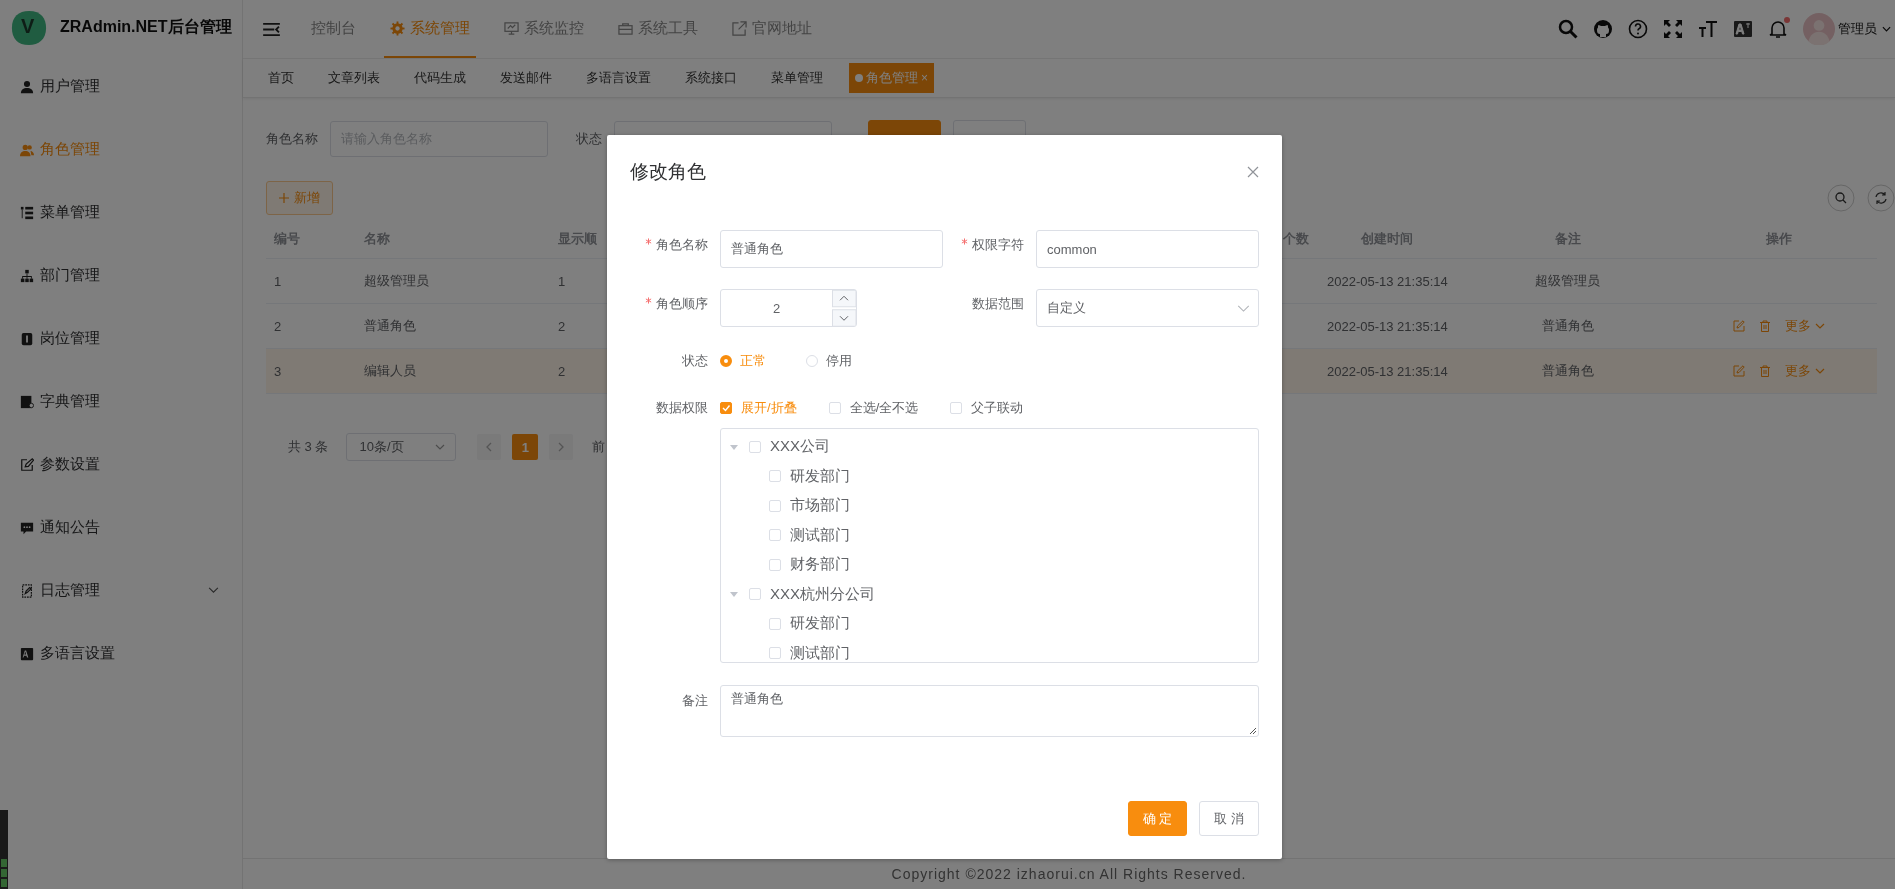 Image resolution: width=1895 pixels, height=889 pixels. What do you see at coordinates (682, 408) in the screenshot?
I see `field-label: 数据权限` at bounding box center [682, 408].